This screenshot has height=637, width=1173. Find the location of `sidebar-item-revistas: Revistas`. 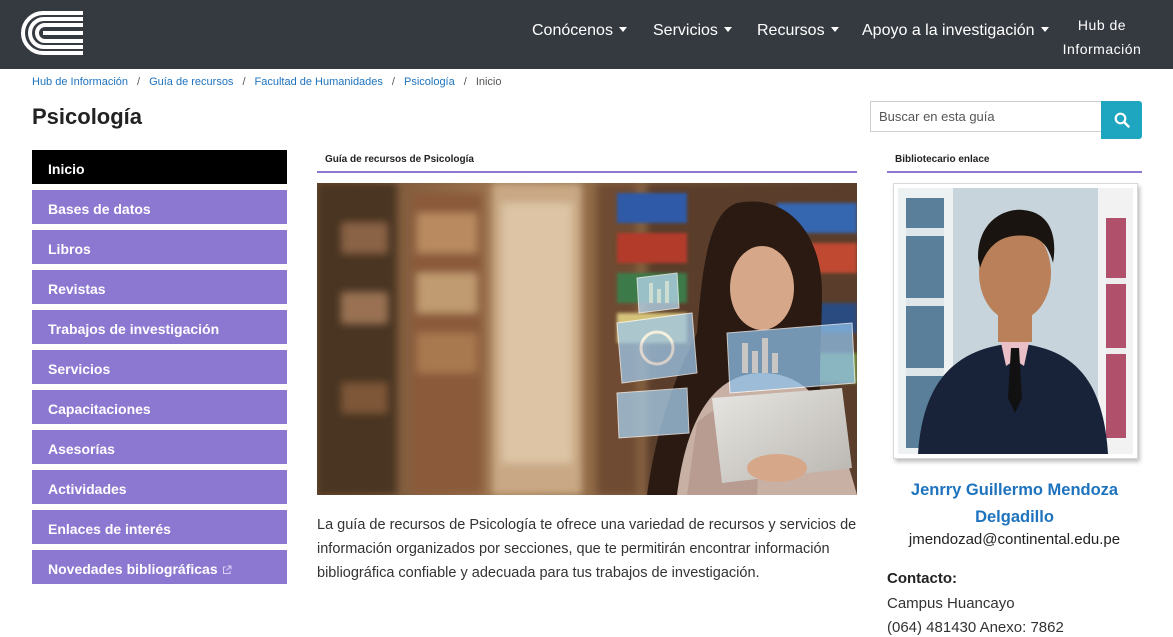

sidebar-item-revistas: Revistas is located at coordinates (159, 287).